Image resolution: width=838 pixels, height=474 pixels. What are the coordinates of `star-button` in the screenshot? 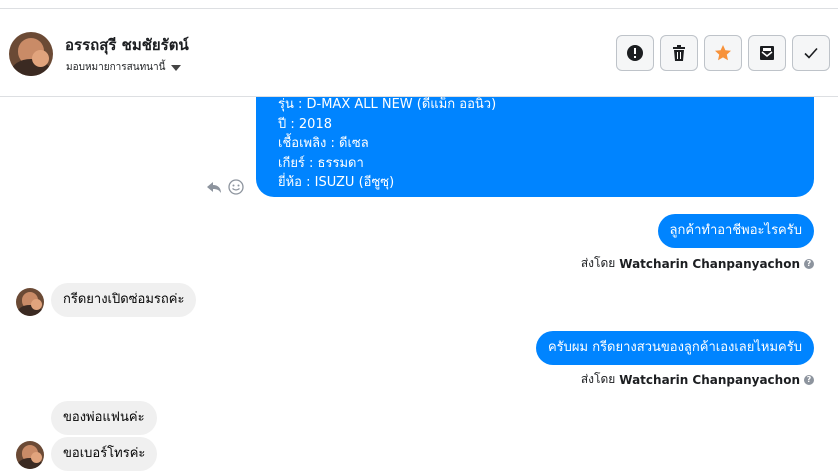 It's located at (723, 53).